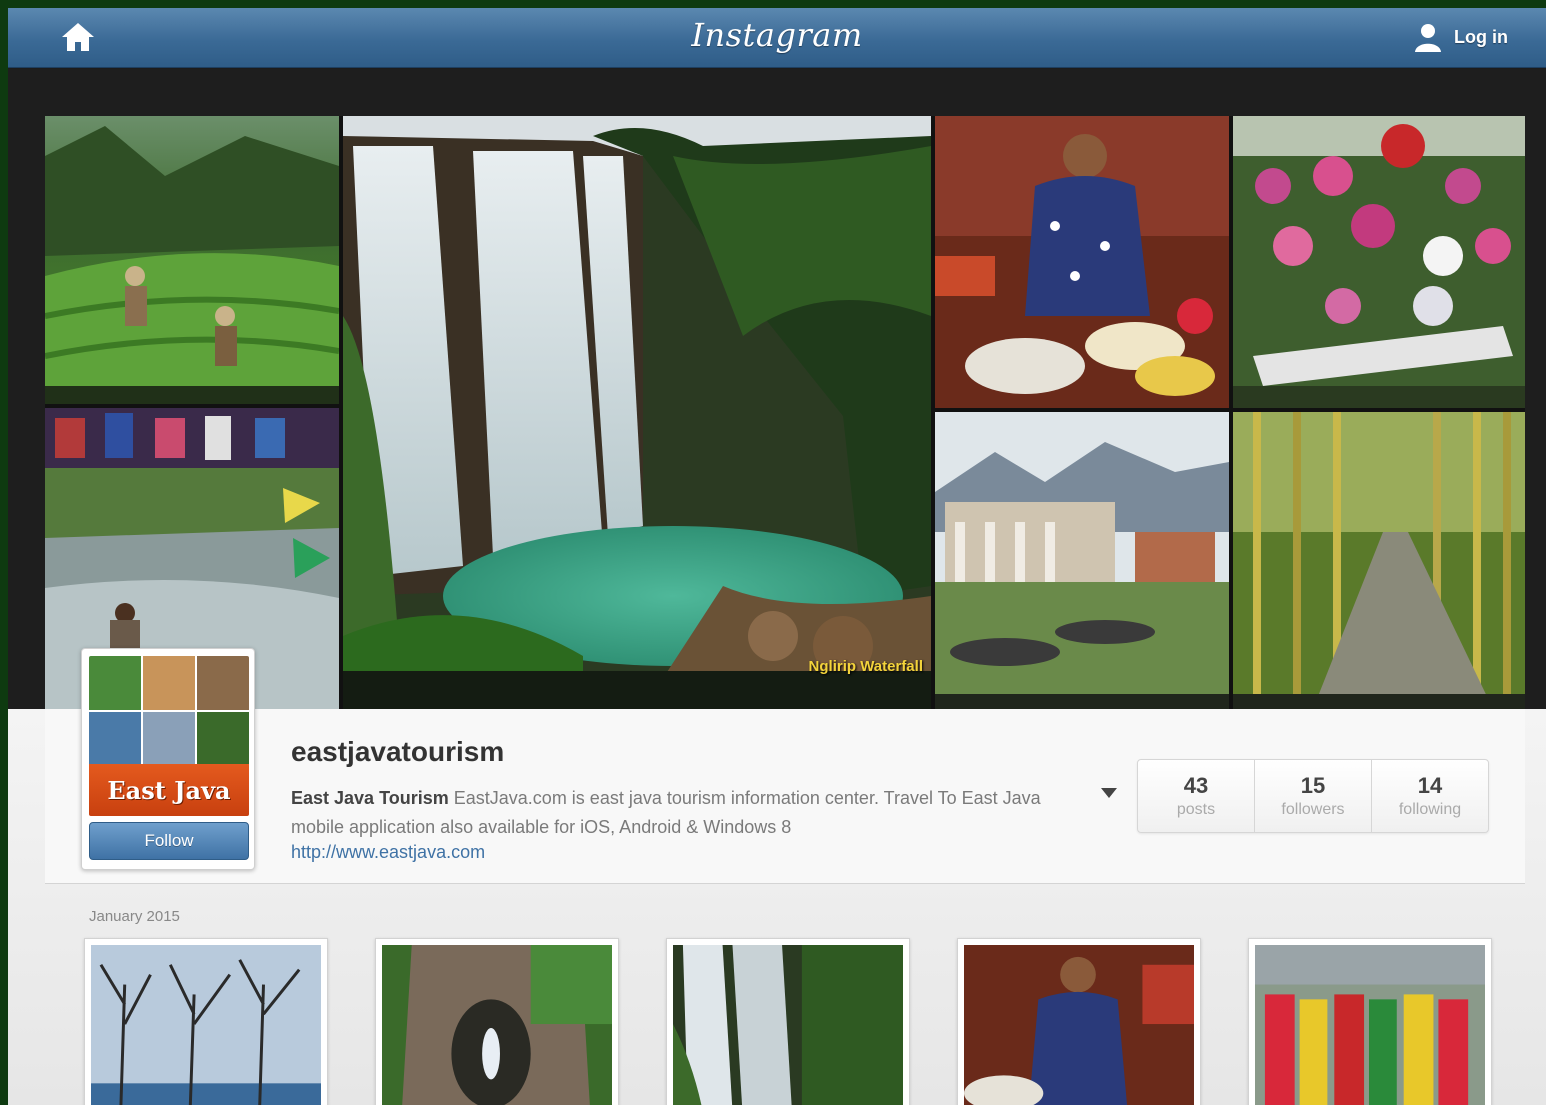 The height and width of the screenshot is (1105, 1546). What do you see at coordinates (1082, 560) in the screenshot?
I see `collage-photo-house` at bounding box center [1082, 560].